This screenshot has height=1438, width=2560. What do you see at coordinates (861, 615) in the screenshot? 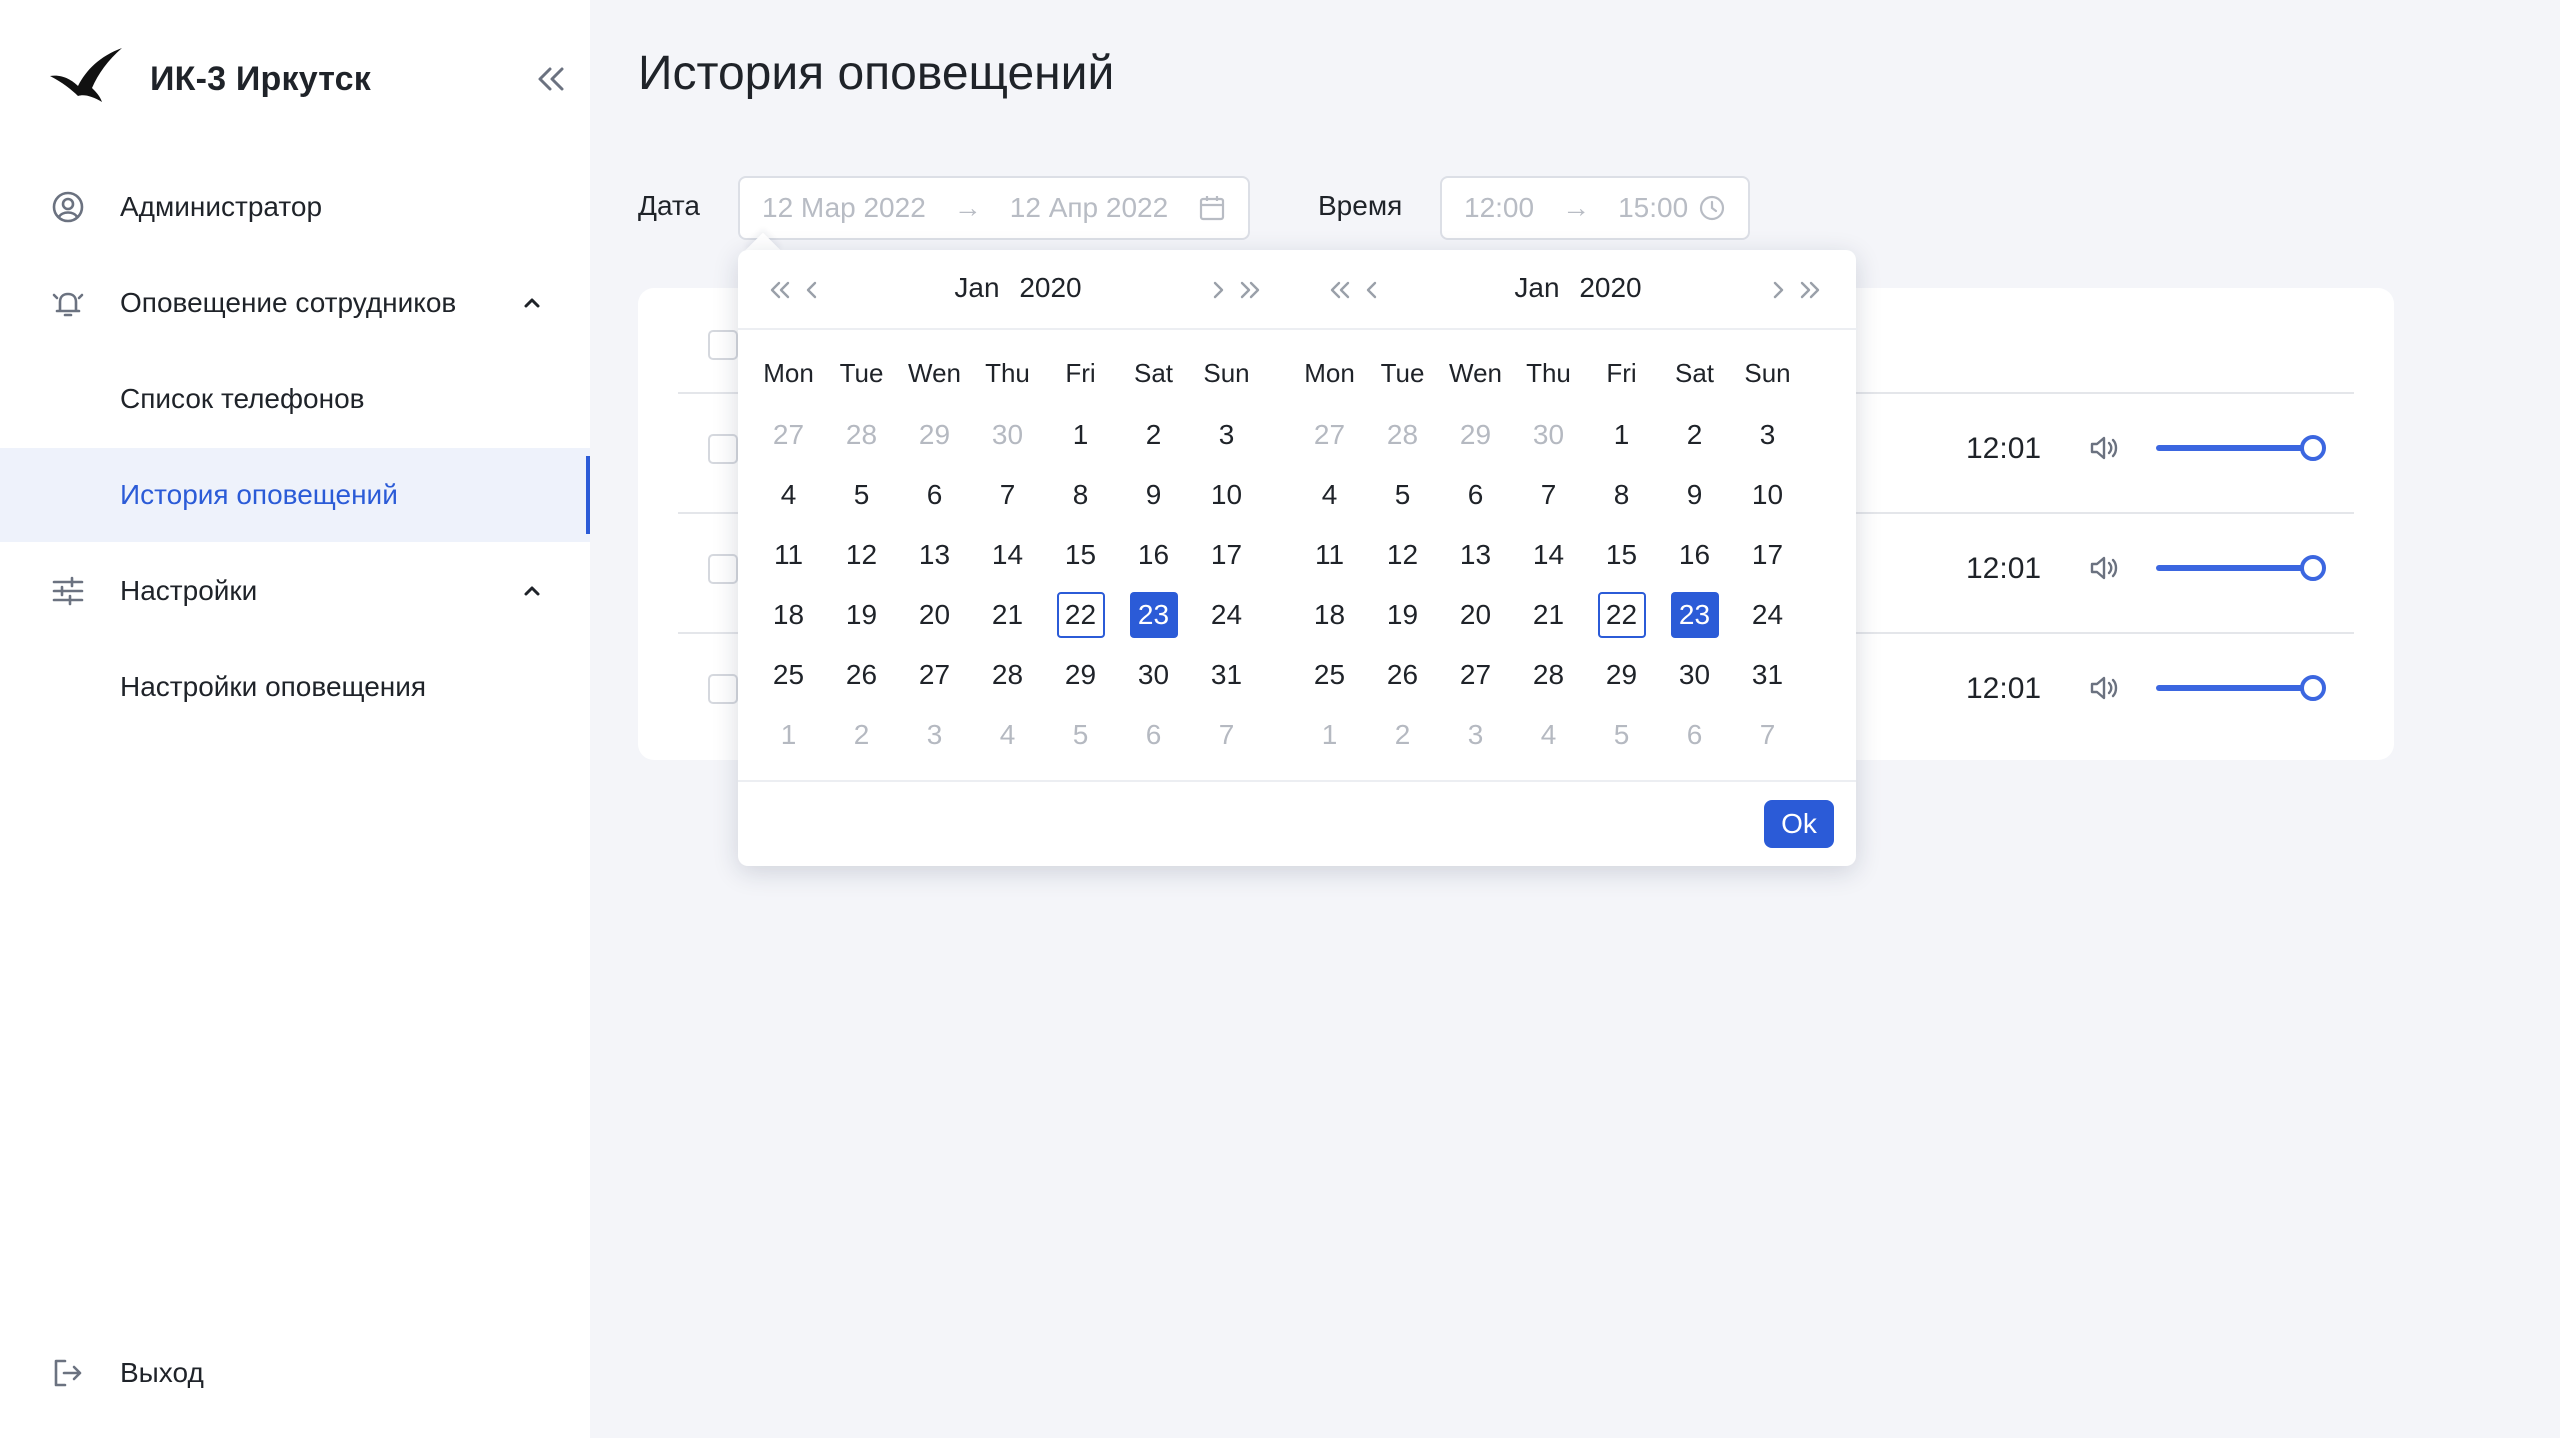
I see `calendar-day: 19` at bounding box center [861, 615].